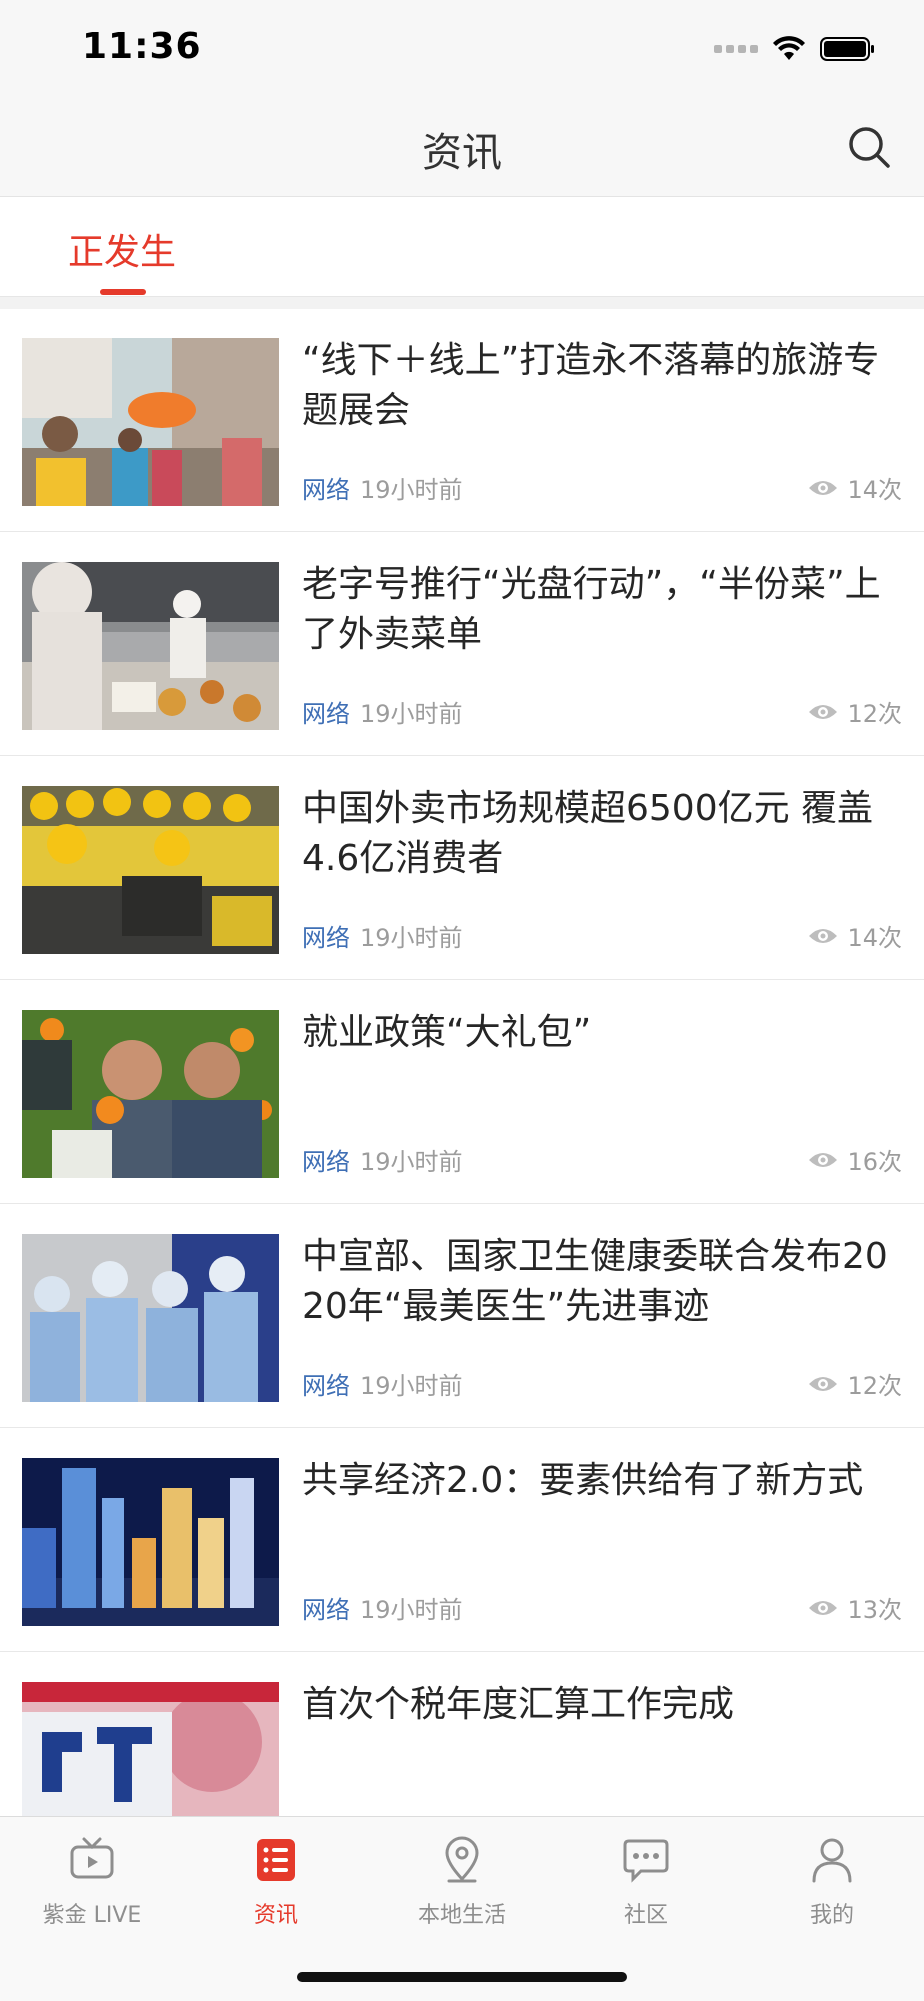 The width and height of the screenshot is (924, 2001). Describe the element at coordinates (847, 49) in the screenshot. I see `battery-icon` at that location.